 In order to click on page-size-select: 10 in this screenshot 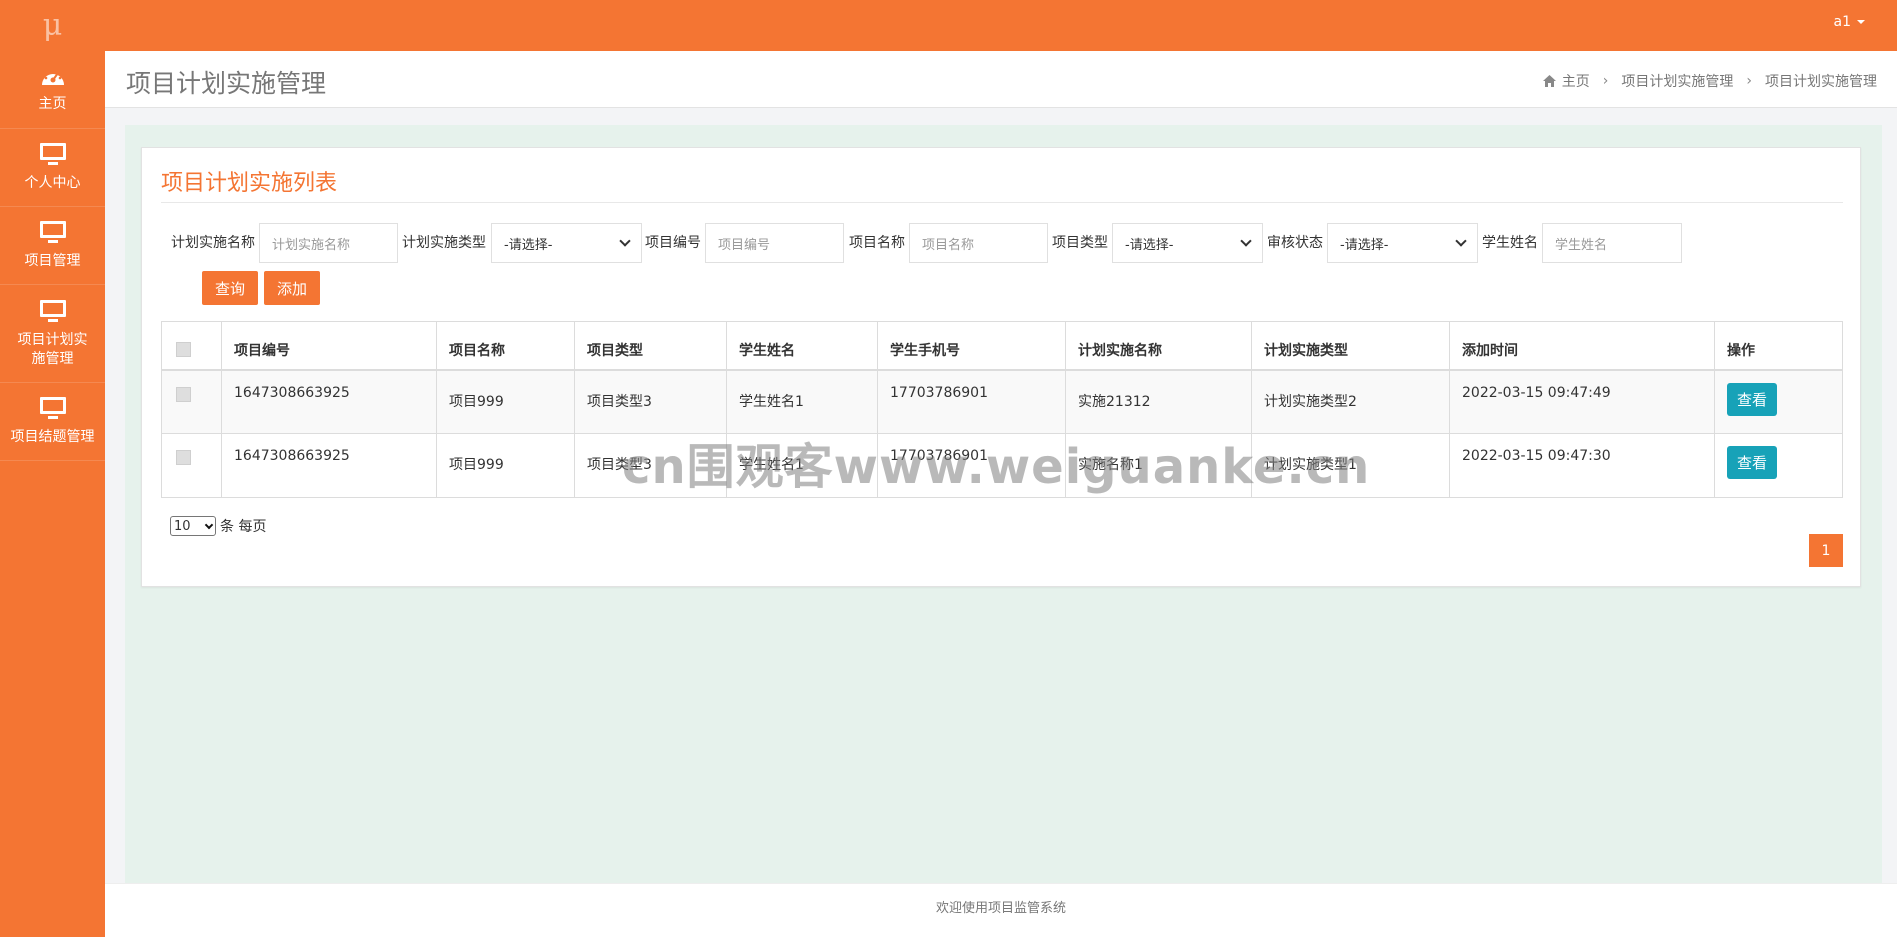, I will do `click(193, 526)`.